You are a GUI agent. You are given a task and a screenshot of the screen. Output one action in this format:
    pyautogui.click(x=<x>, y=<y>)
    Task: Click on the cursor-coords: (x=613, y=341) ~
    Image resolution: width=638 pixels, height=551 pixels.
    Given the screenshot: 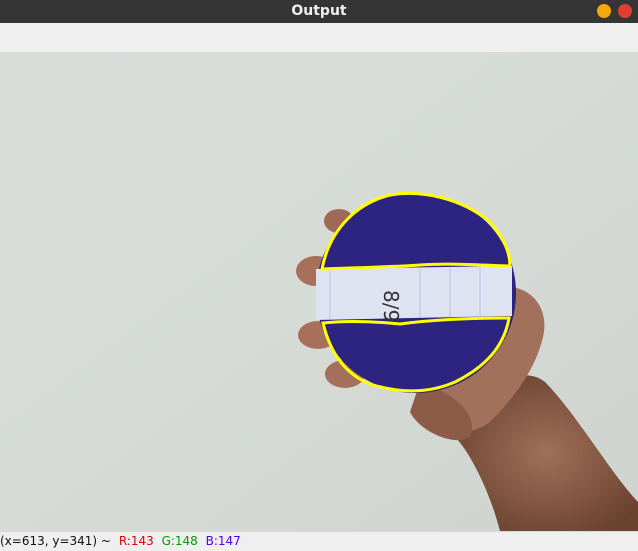 What is the action you would take?
    pyautogui.click(x=55, y=541)
    